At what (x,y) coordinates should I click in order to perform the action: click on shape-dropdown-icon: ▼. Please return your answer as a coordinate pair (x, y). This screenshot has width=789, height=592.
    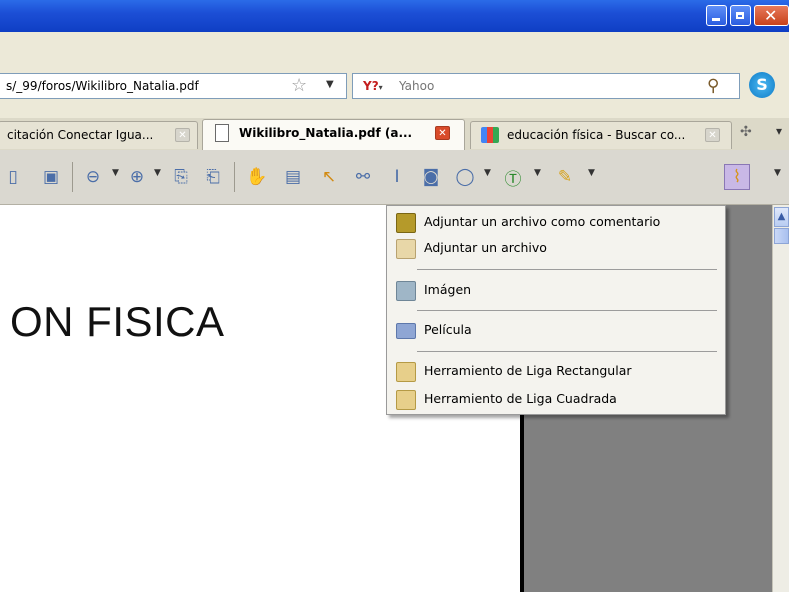
    Looking at the image, I should click on (487, 173).